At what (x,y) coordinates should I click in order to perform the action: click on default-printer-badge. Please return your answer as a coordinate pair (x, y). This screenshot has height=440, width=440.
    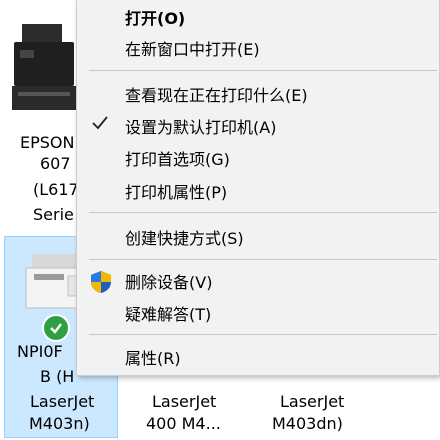
    Looking at the image, I should click on (56, 328).